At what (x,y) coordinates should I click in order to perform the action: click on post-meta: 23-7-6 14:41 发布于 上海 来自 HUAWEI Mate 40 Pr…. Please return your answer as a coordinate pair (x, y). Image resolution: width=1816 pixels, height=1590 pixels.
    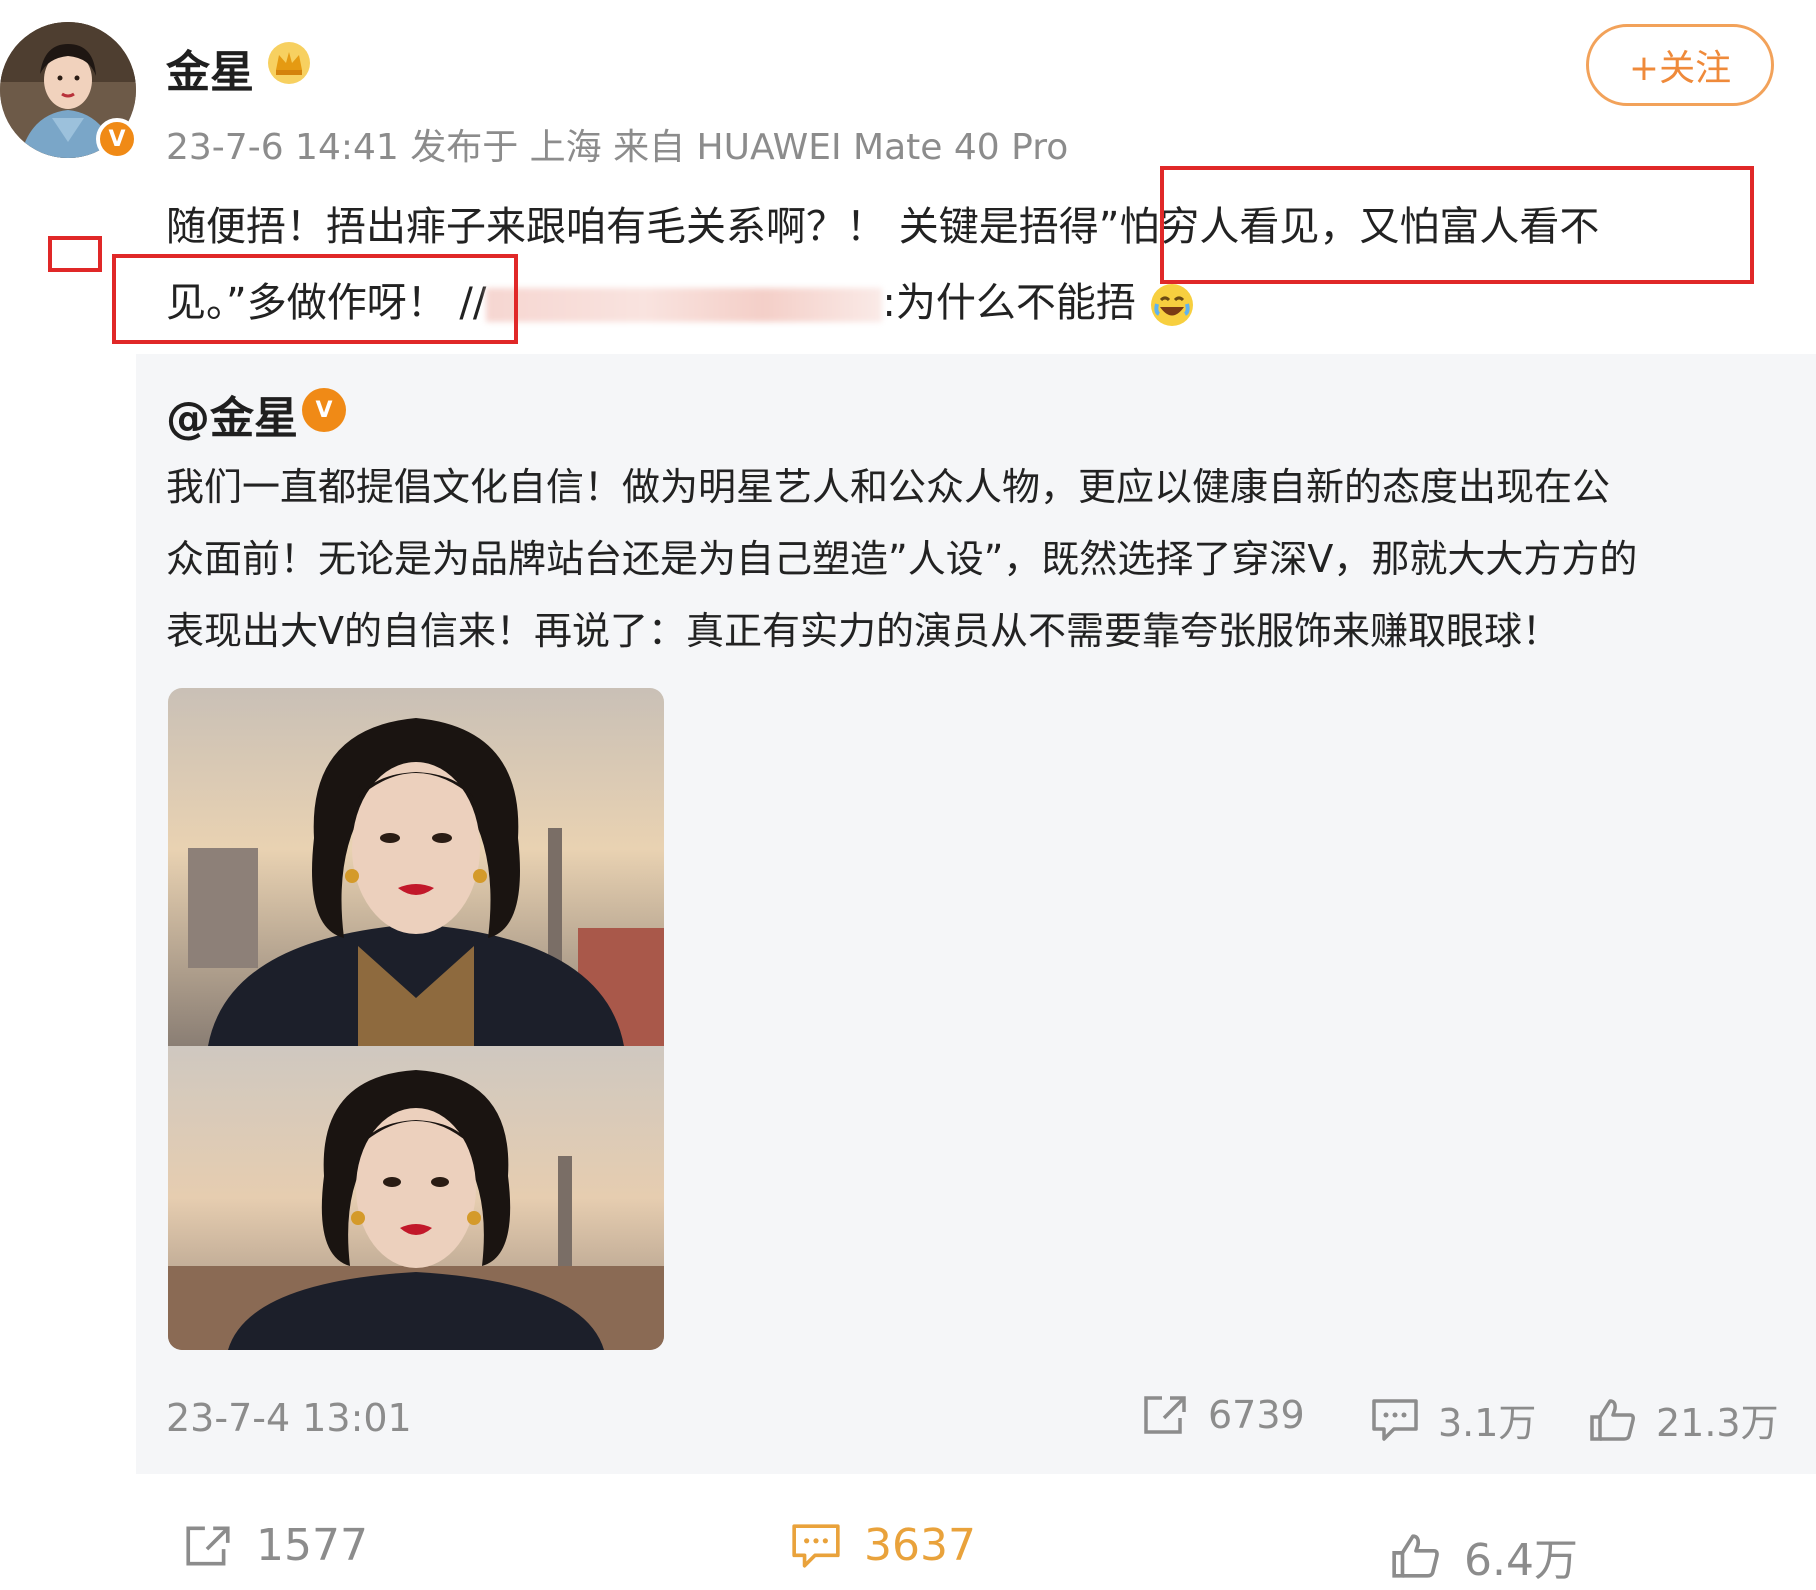
    Looking at the image, I should click on (617, 147).